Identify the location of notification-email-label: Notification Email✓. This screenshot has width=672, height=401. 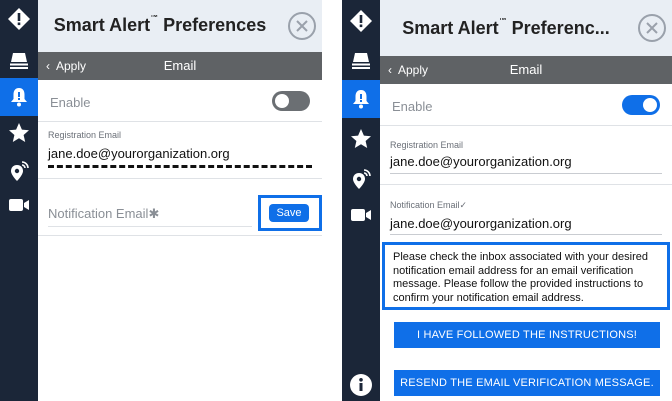
(429, 205).